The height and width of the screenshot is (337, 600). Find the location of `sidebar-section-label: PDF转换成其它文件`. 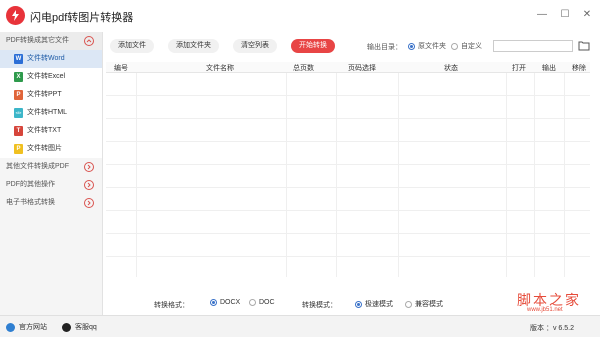

sidebar-section-label: PDF转换成其它文件 is located at coordinates (37, 40).